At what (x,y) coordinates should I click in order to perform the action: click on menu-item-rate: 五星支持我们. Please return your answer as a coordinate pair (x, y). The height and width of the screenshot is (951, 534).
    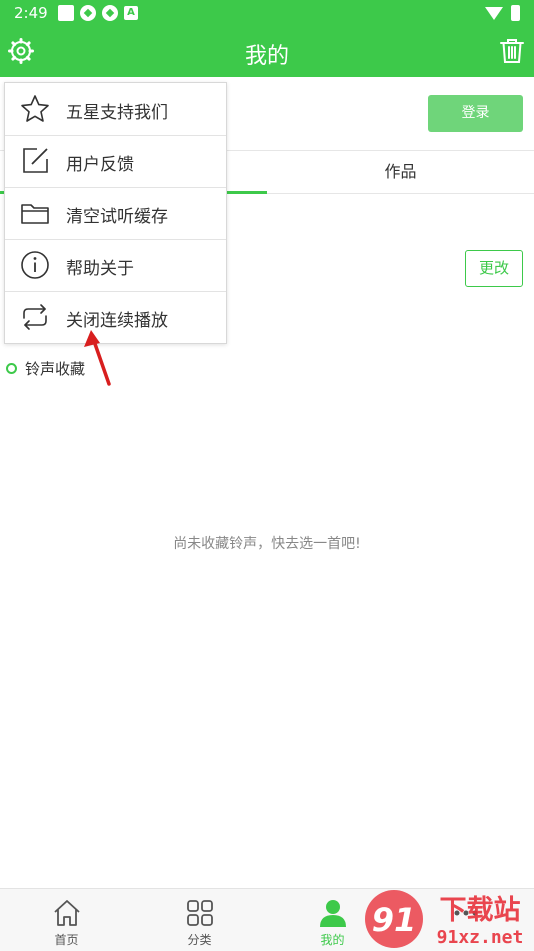
    Looking at the image, I should click on (115, 109).